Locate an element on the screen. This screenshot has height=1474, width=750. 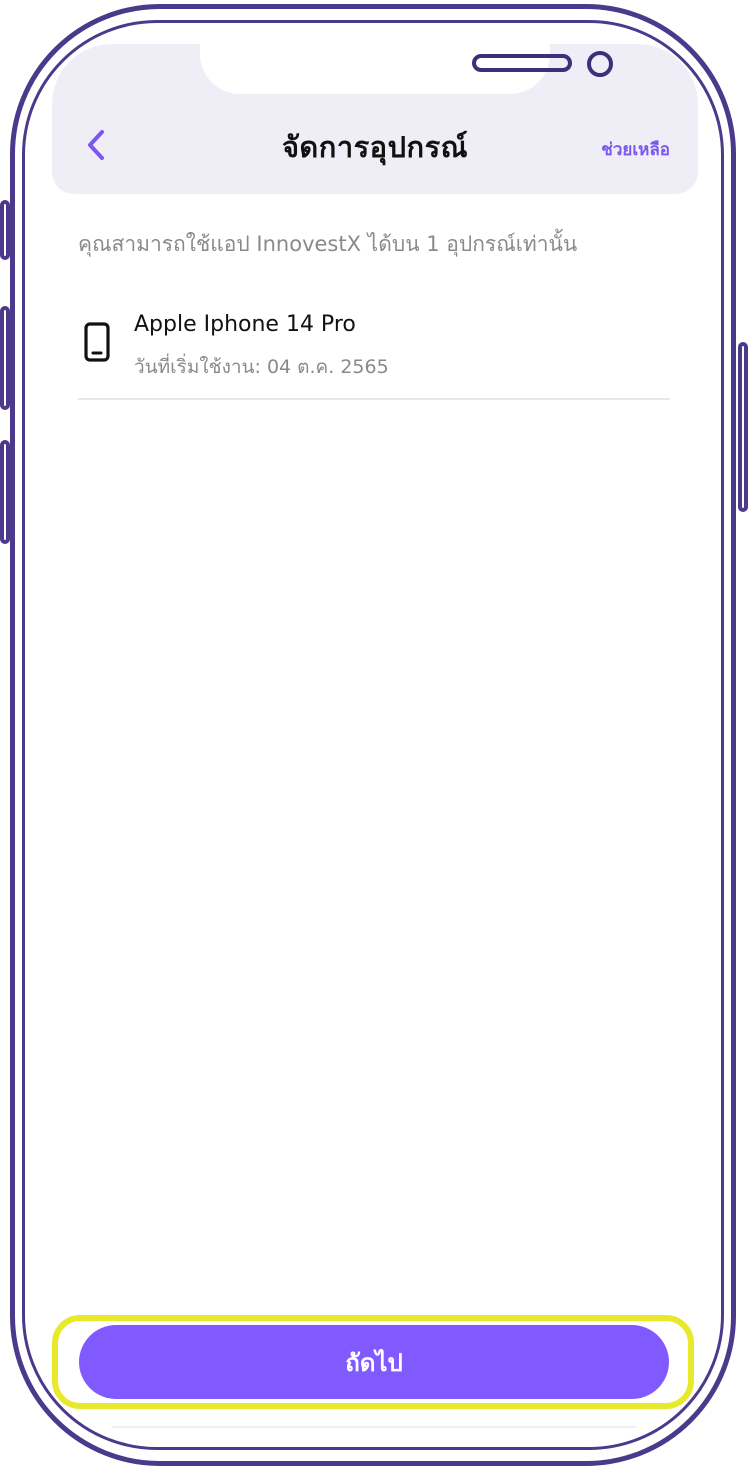
side-button-volume-down is located at coordinates (5, 492).